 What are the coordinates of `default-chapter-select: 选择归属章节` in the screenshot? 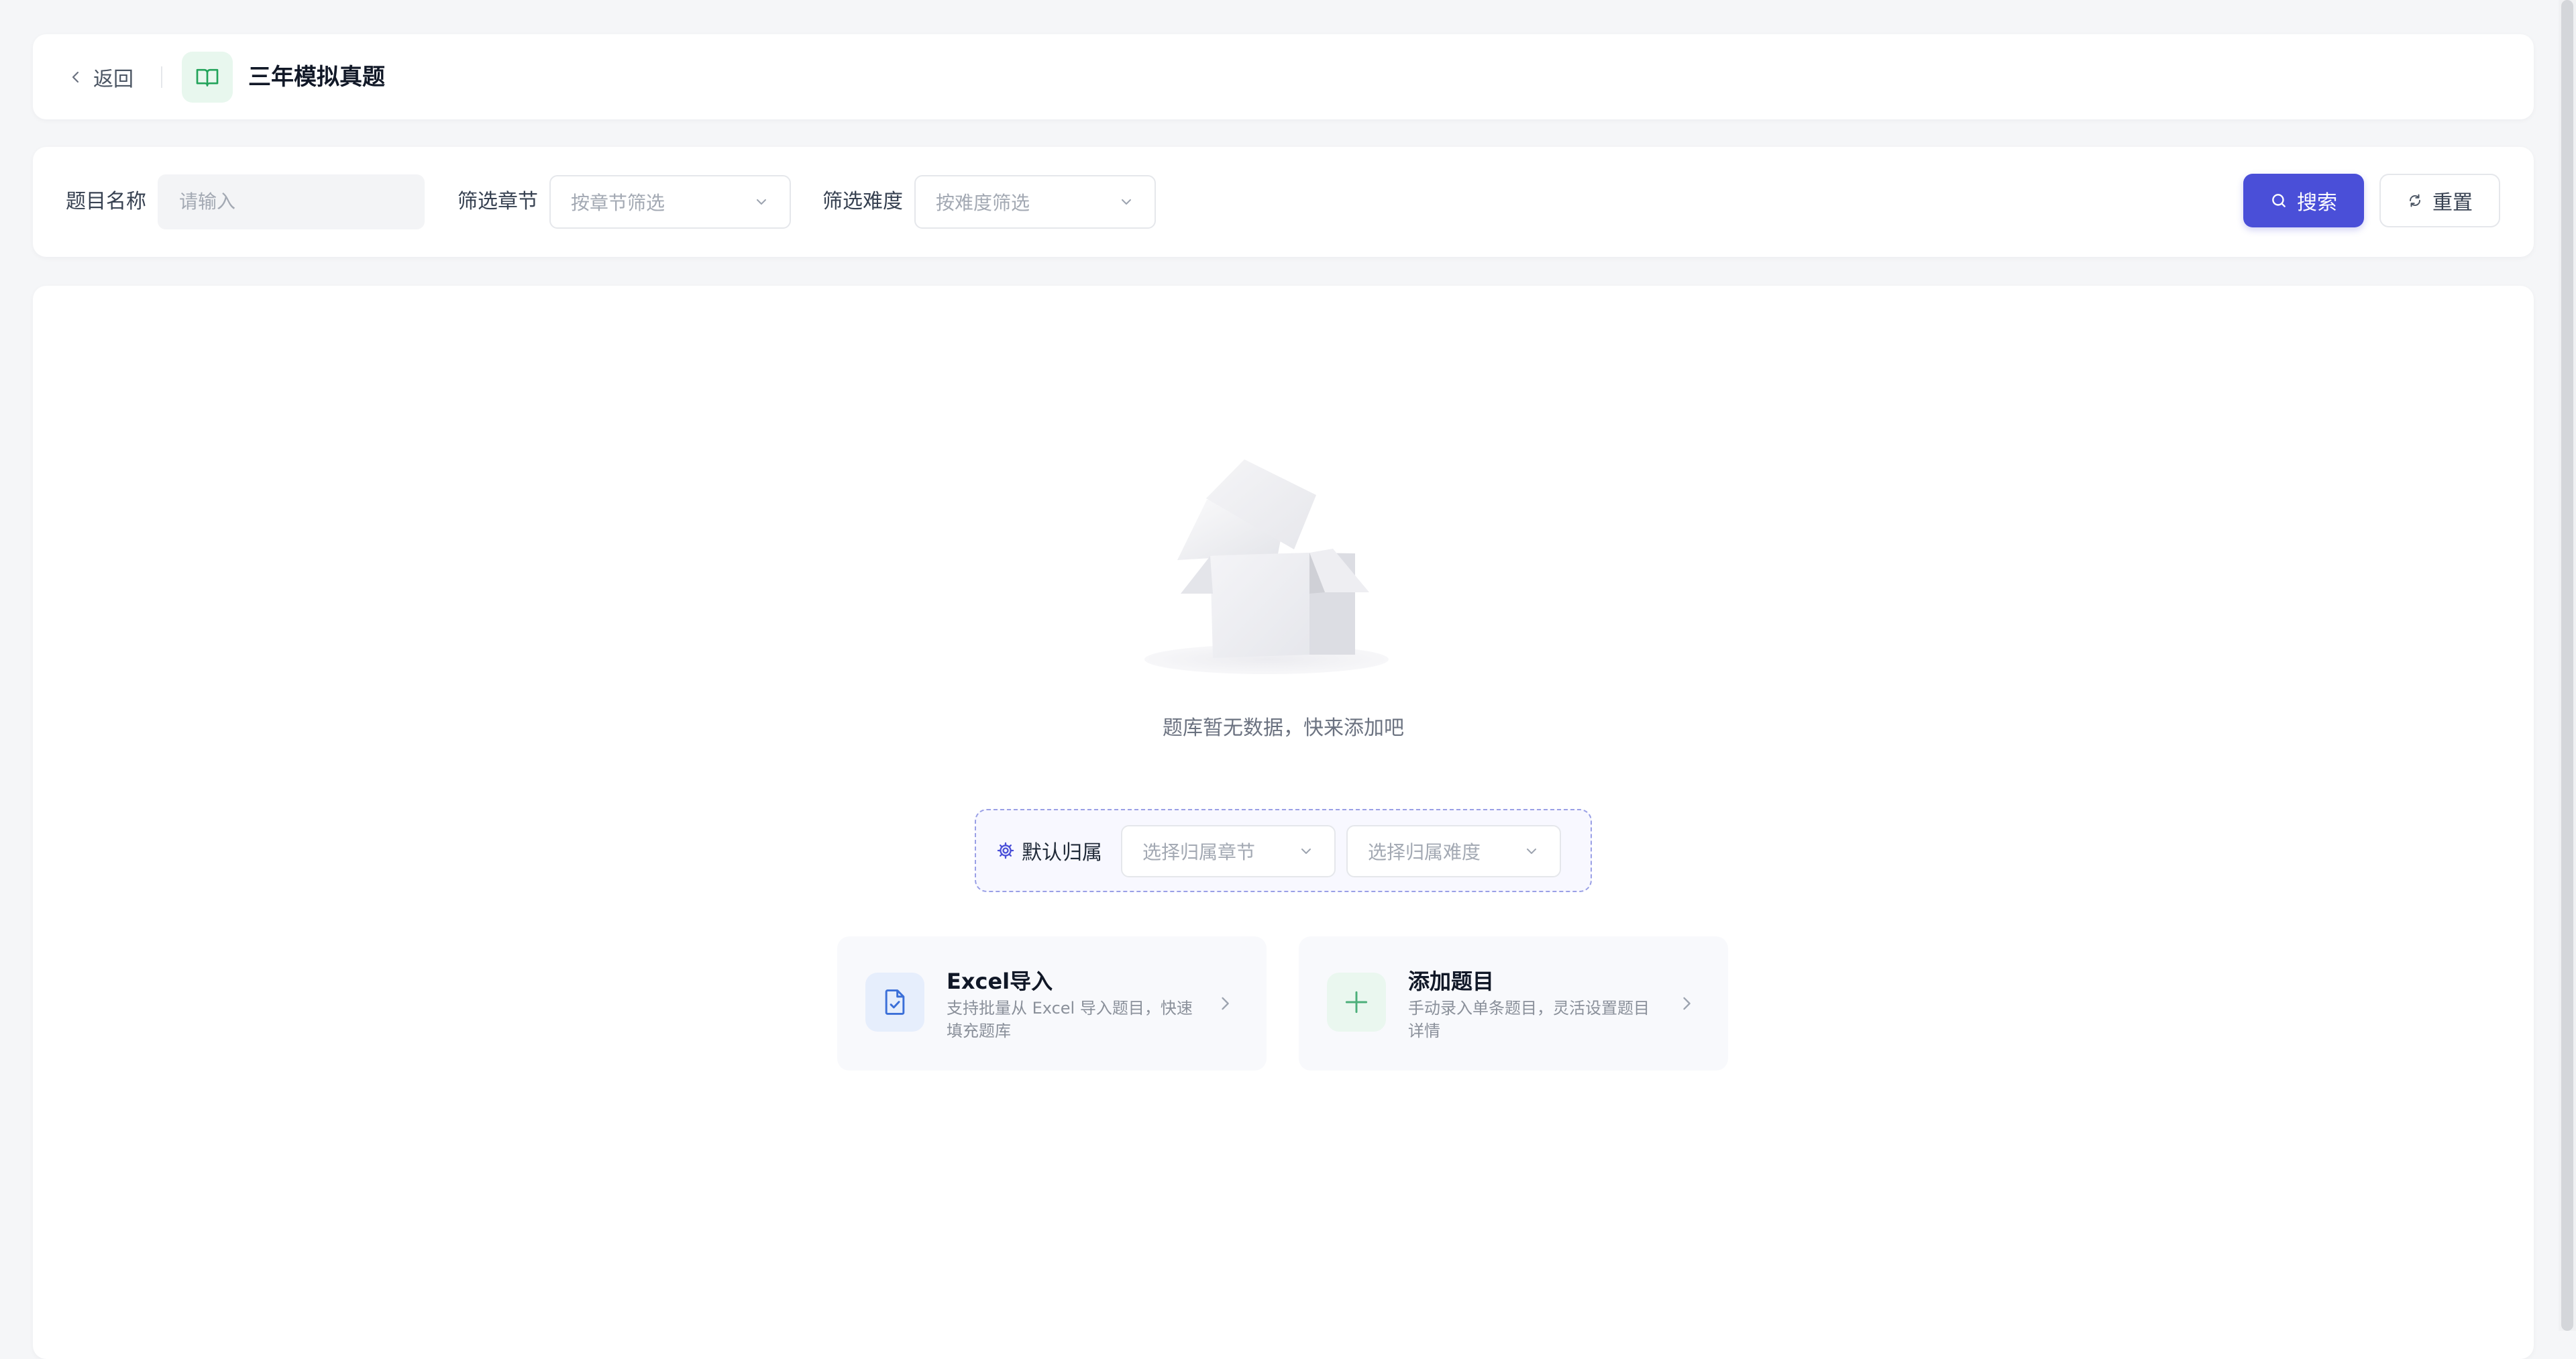 It's located at (1228, 851).